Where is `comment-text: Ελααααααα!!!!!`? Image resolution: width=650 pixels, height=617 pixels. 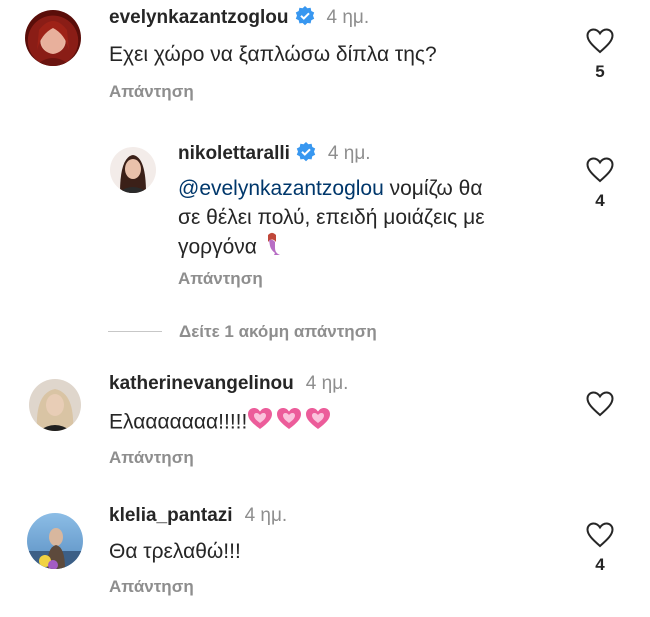
comment-text: Ελααααααα!!!!! is located at coordinates (220, 423).